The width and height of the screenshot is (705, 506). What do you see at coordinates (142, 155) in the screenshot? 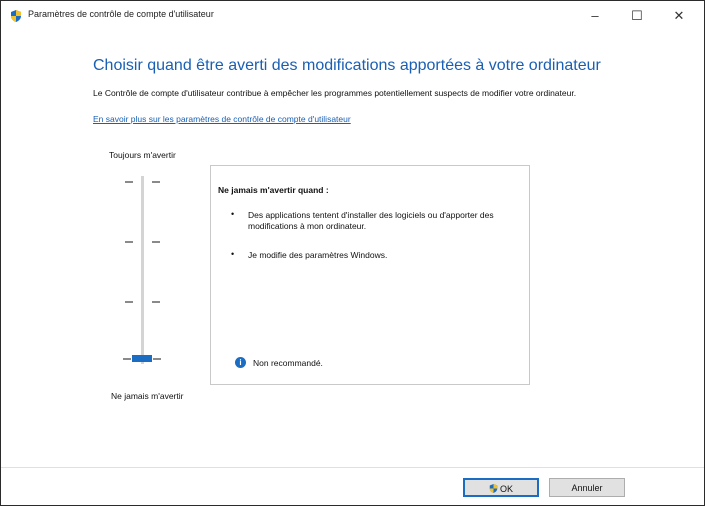
I see `slider-top-label: Toujours m'avertir` at bounding box center [142, 155].